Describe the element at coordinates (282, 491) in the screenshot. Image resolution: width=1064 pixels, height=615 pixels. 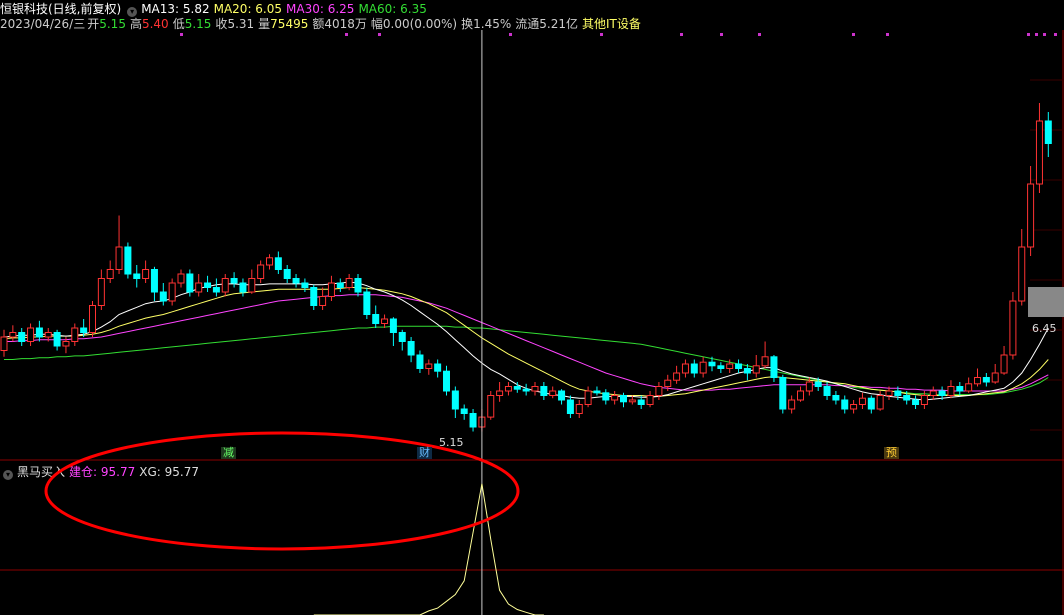
I see `annotation-ellipse` at that location.